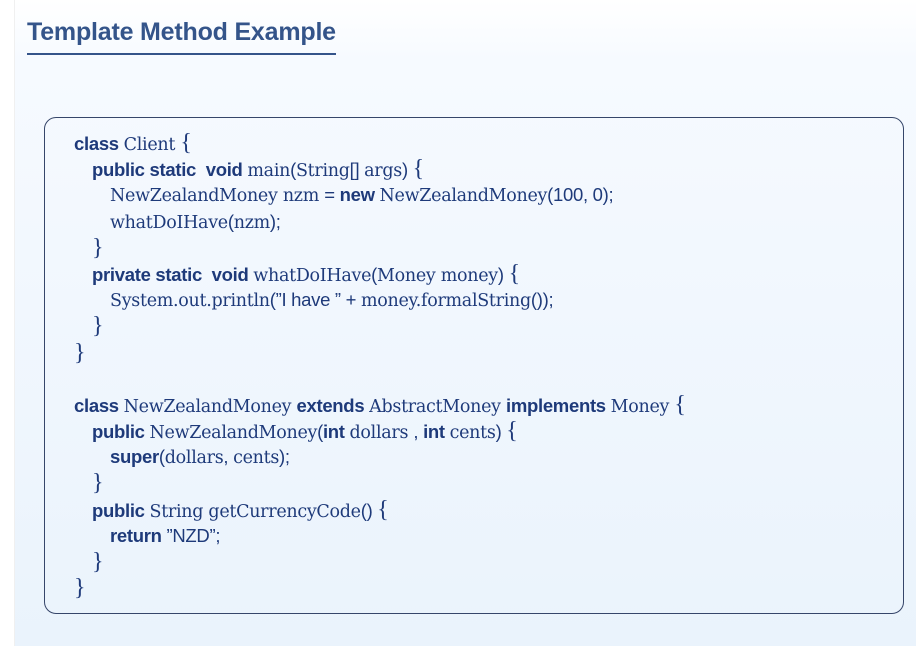  What do you see at coordinates (359, 195) in the screenshot?
I see `code-keyword: new` at bounding box center [359, 195].